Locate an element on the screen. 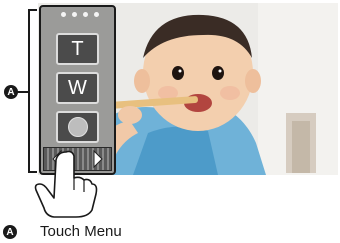  zoom-wide-label: W is located at coordinates (77, 88).